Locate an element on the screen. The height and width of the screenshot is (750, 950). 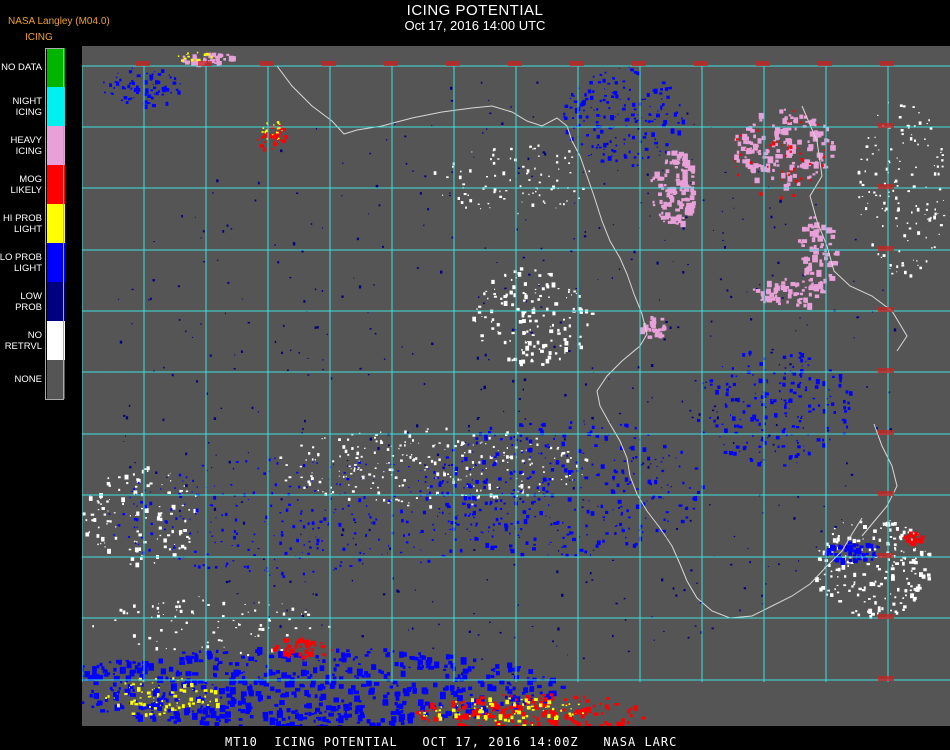
legend-item: NIGHT ICING is located at coordinates (33, 106).